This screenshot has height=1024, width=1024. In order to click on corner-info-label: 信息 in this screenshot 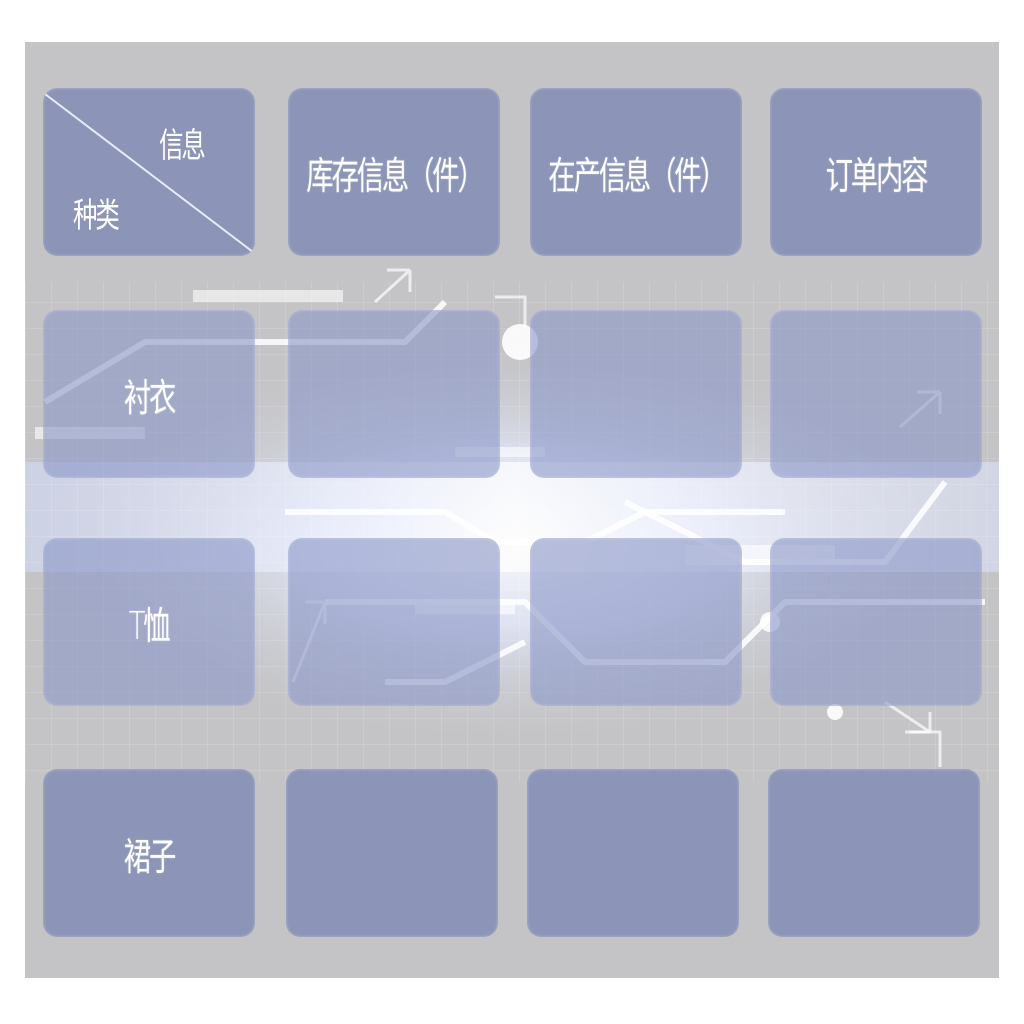, I will do `click(182, 146)`.